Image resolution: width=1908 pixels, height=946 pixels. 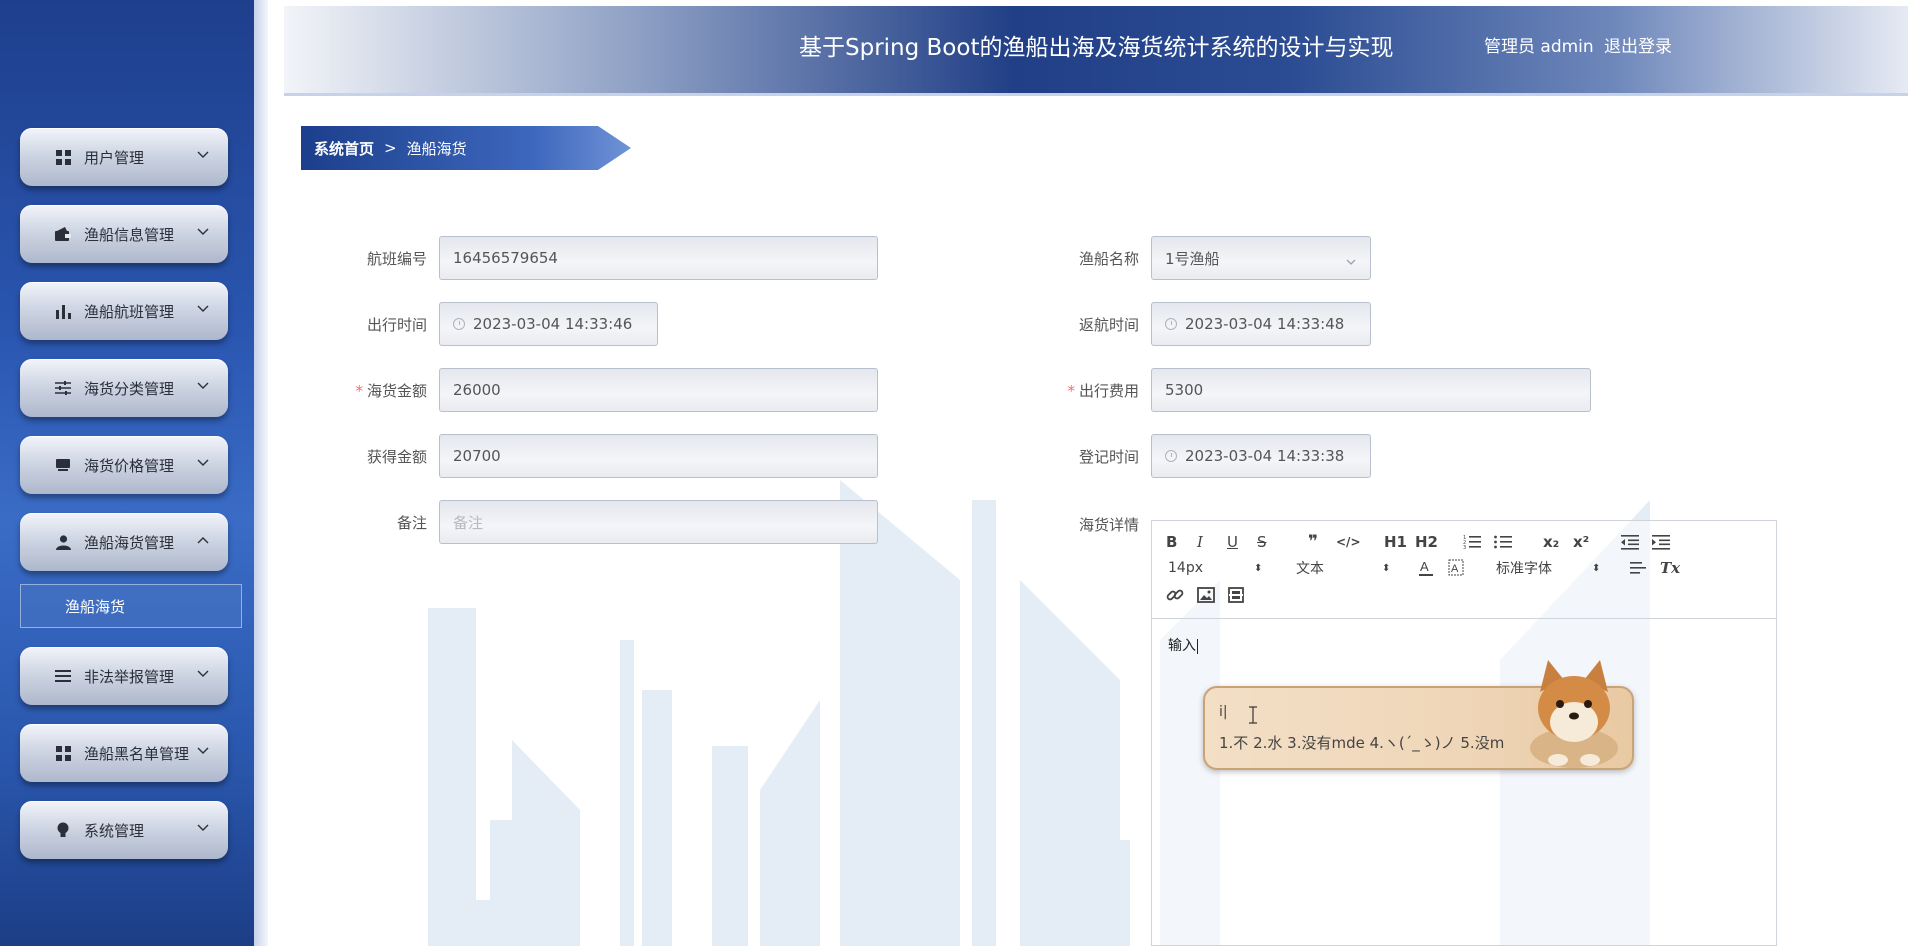 What do you see at coordinates (1348, 542) in the screenshot?
I see `code-block-button: </>` at bounding box center [1348, 542].